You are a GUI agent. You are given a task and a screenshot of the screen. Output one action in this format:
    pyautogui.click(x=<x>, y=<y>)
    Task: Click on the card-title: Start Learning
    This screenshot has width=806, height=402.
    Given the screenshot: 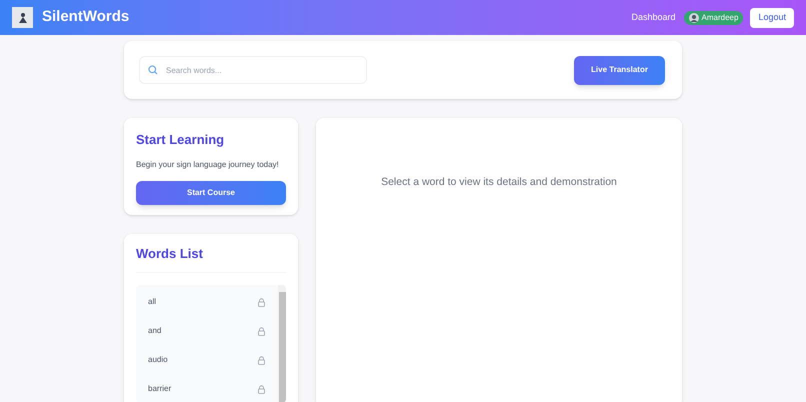 What is the action you would take?
    pyautogui.click(x=181, y=140)
    